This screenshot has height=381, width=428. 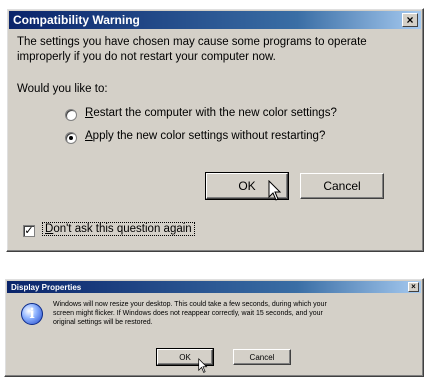 What do you see at coordinates (71, 115) in the screenshot?
I see `restart-radio` at bounding box center [71, 115].